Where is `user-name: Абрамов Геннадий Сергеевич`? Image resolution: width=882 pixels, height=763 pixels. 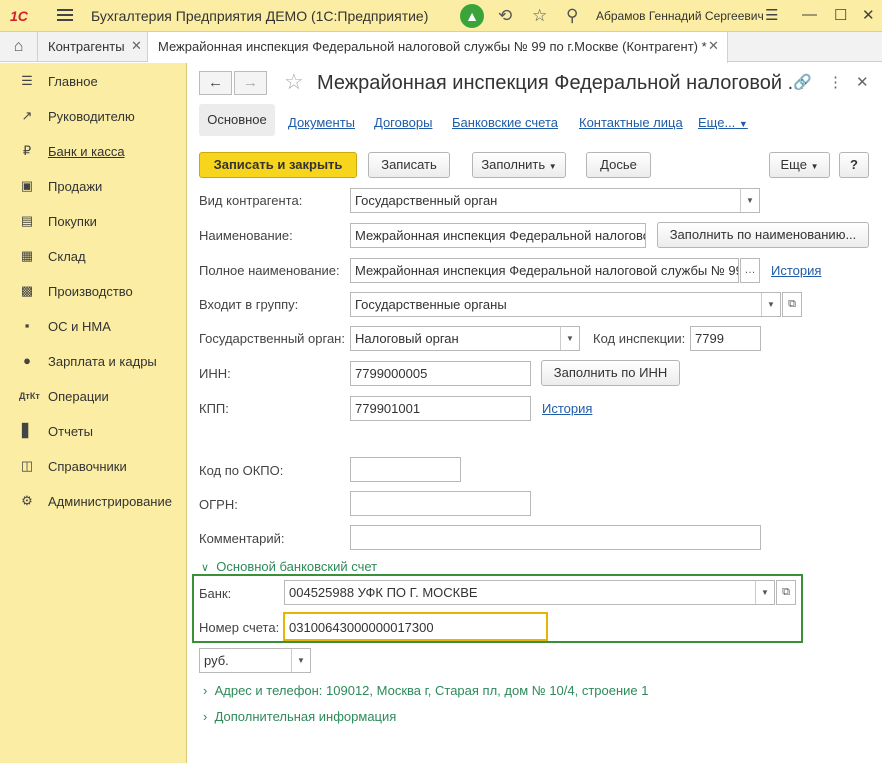
user-name: Абрамов Геннадий Сергеевич is located at coordinates (680, 16).